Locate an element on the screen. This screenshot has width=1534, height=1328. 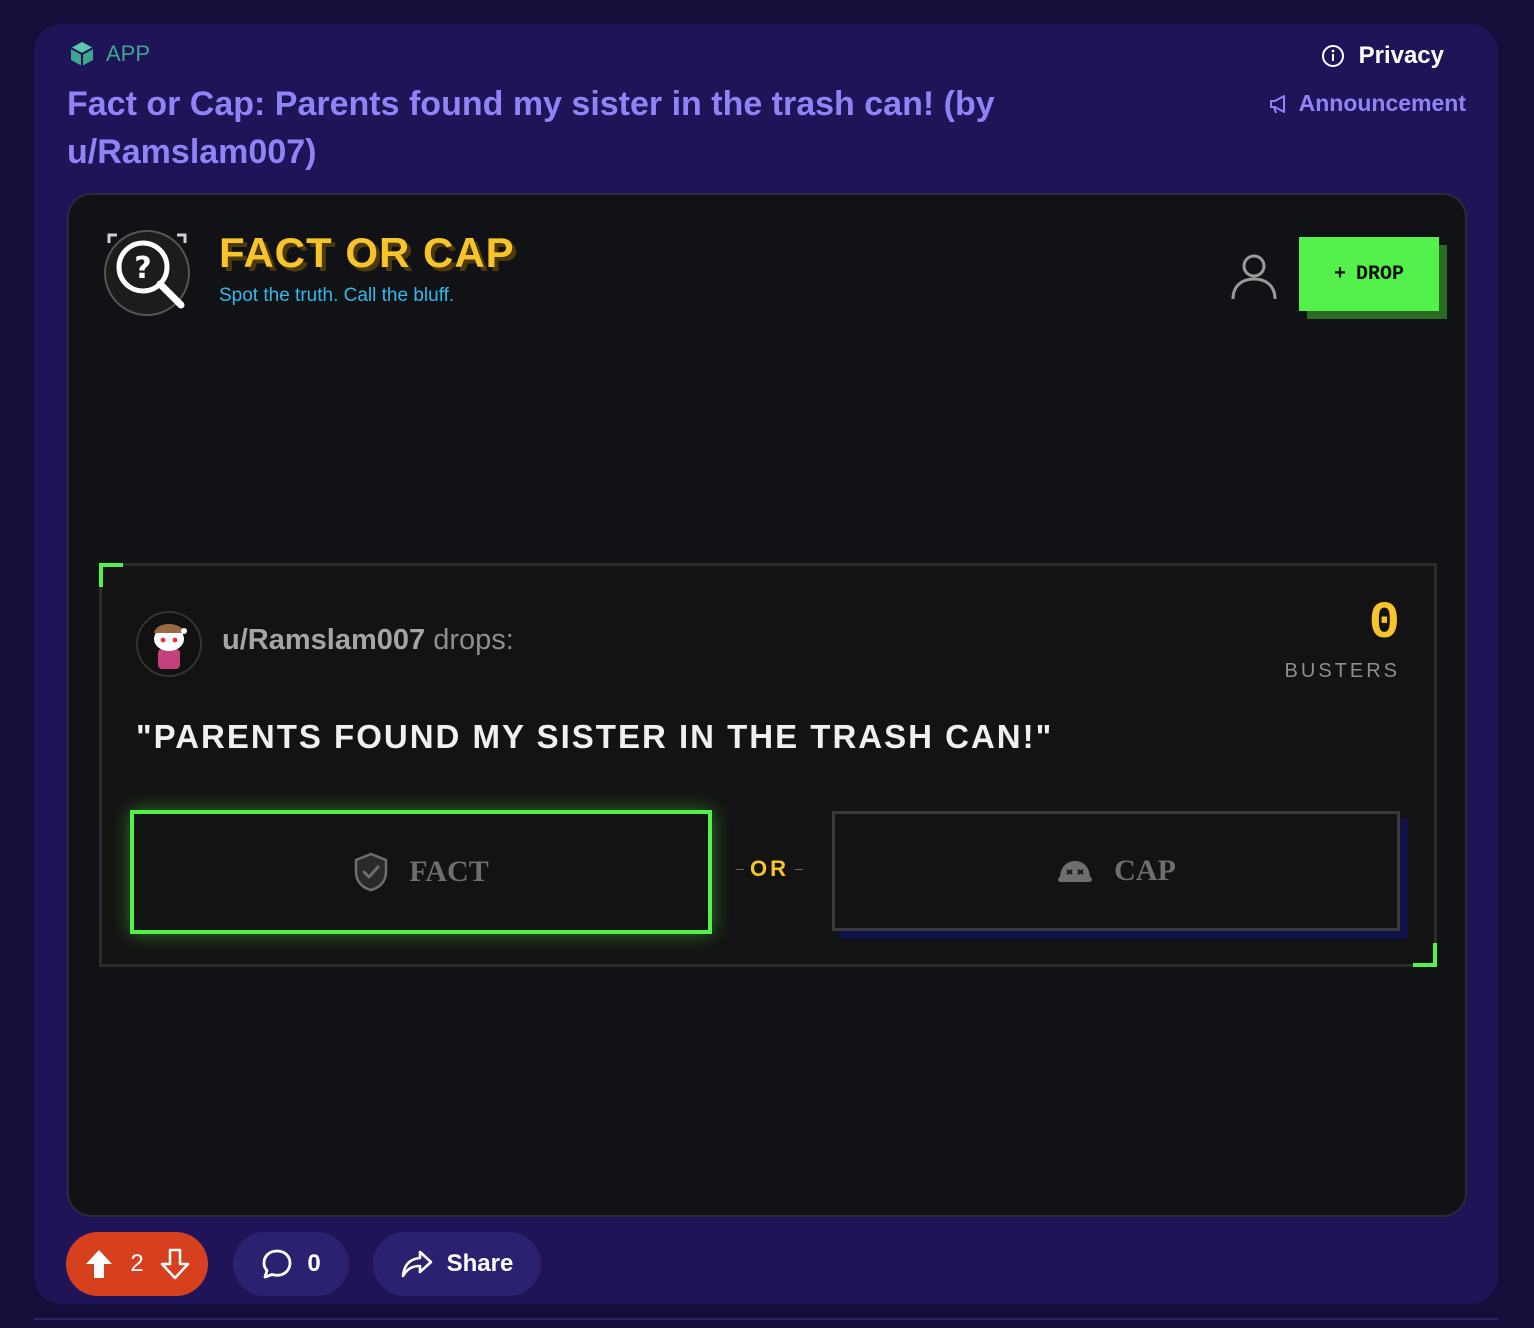
busters-label: BUSTERS is located at coordinates (1342, 671).